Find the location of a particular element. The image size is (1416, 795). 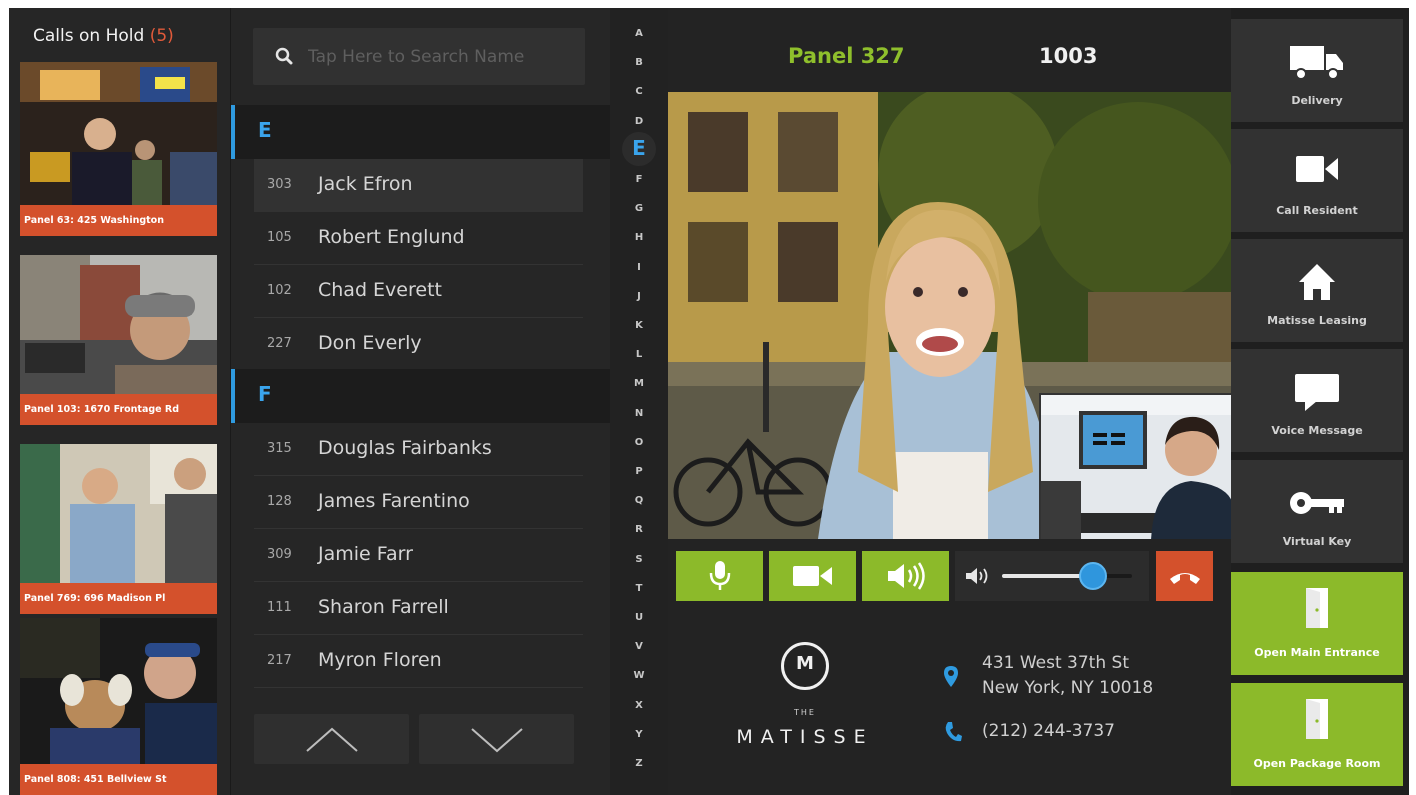

contact-name: Jamie Farr is located at coordinates (365, 554).